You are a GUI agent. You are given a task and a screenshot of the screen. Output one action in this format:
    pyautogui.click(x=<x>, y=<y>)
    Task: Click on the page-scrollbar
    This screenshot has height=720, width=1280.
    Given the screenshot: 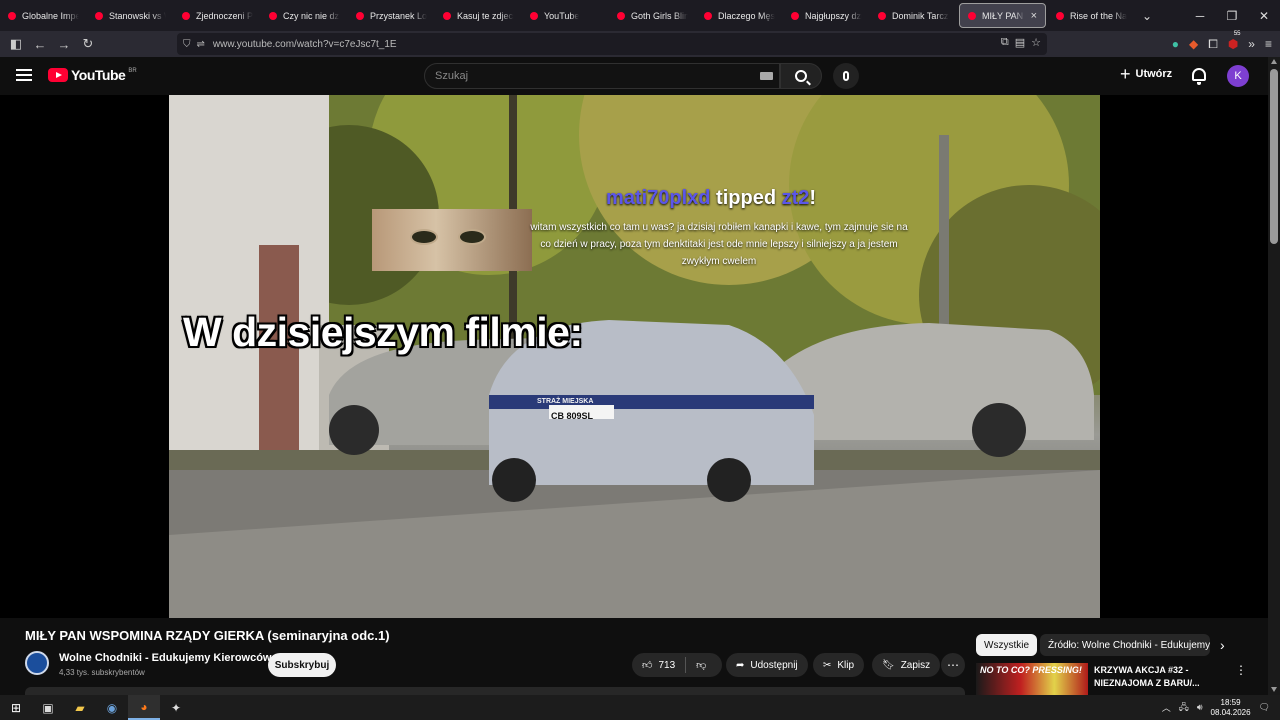 What is the action you would take?
    pyautogui.click(x=1274, y=376)
    